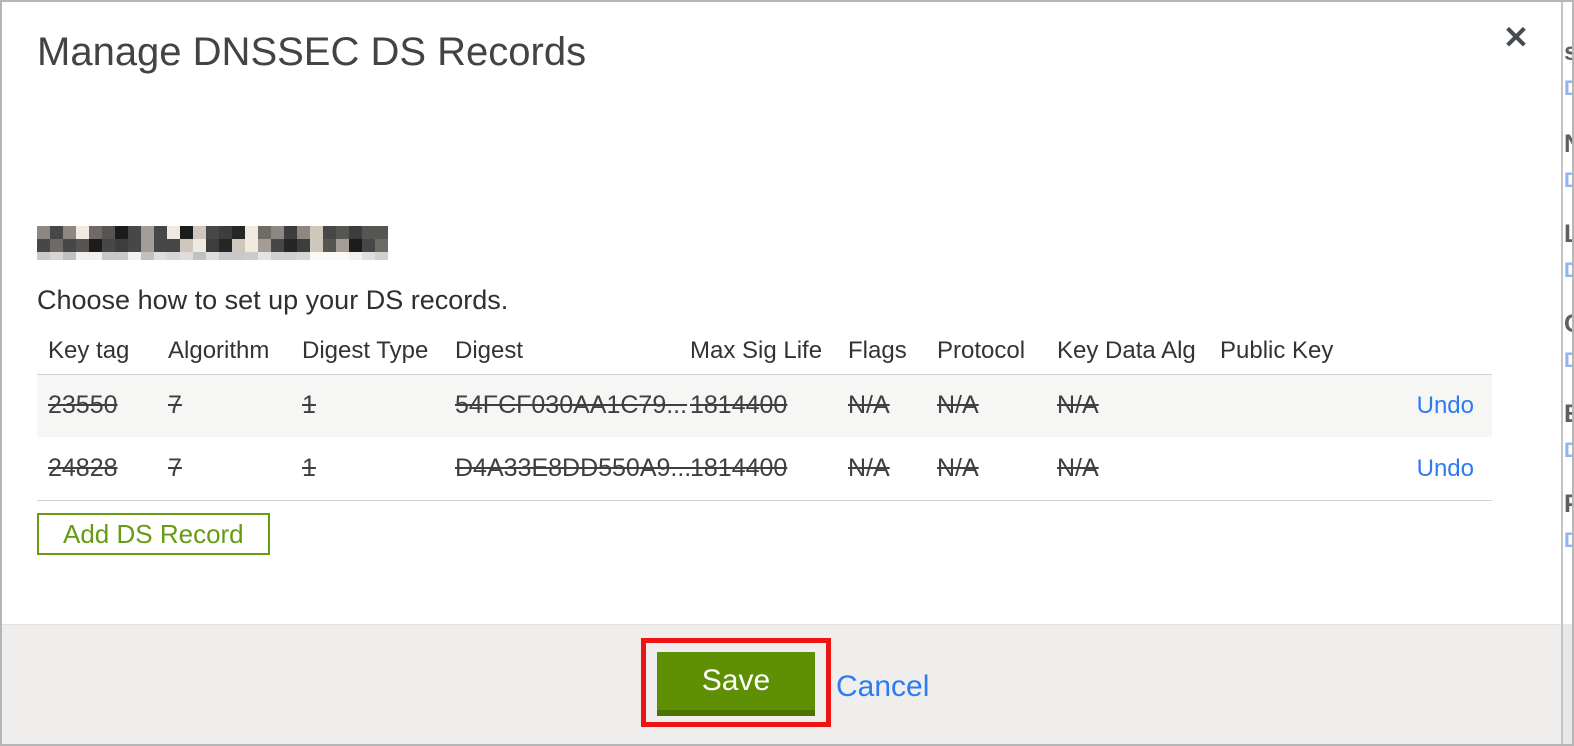  What do you see at coordinates (153, 534) in the screenshot?
I see `add-ds-record-button: Add DS Record` at bounding box center [153, 534].